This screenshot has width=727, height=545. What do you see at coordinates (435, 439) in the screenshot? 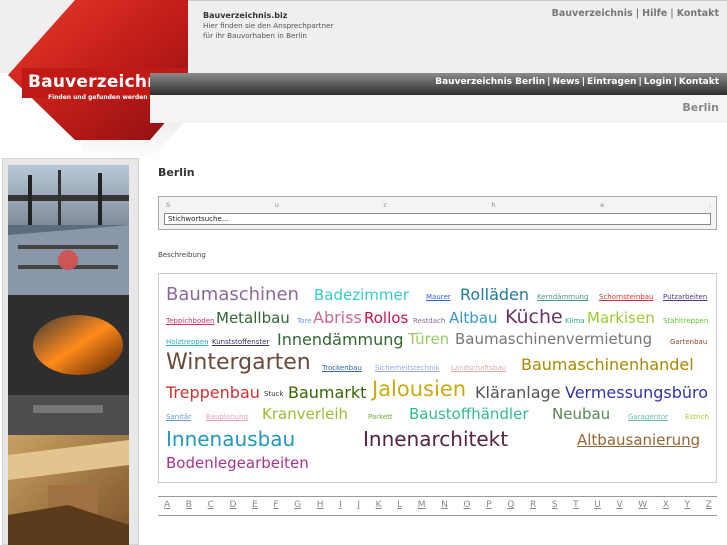
I see `tag-link: Innenarchitekt` at bounding box center [435, 439].